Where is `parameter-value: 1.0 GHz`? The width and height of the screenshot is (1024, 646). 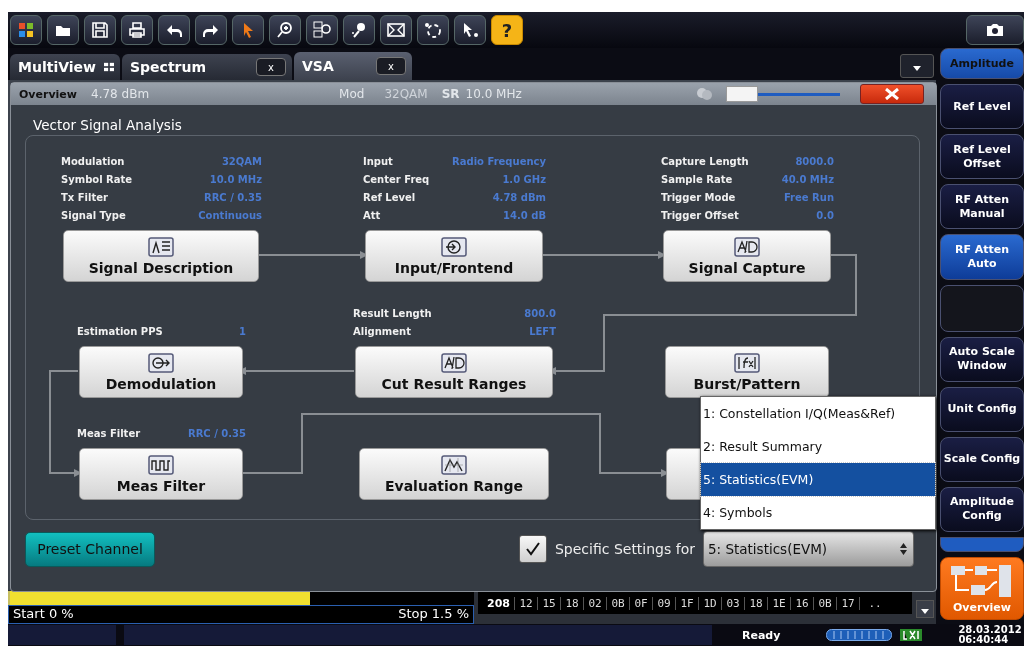 parameter-value: 1.0 GHz is located at coordinates (524, 180).